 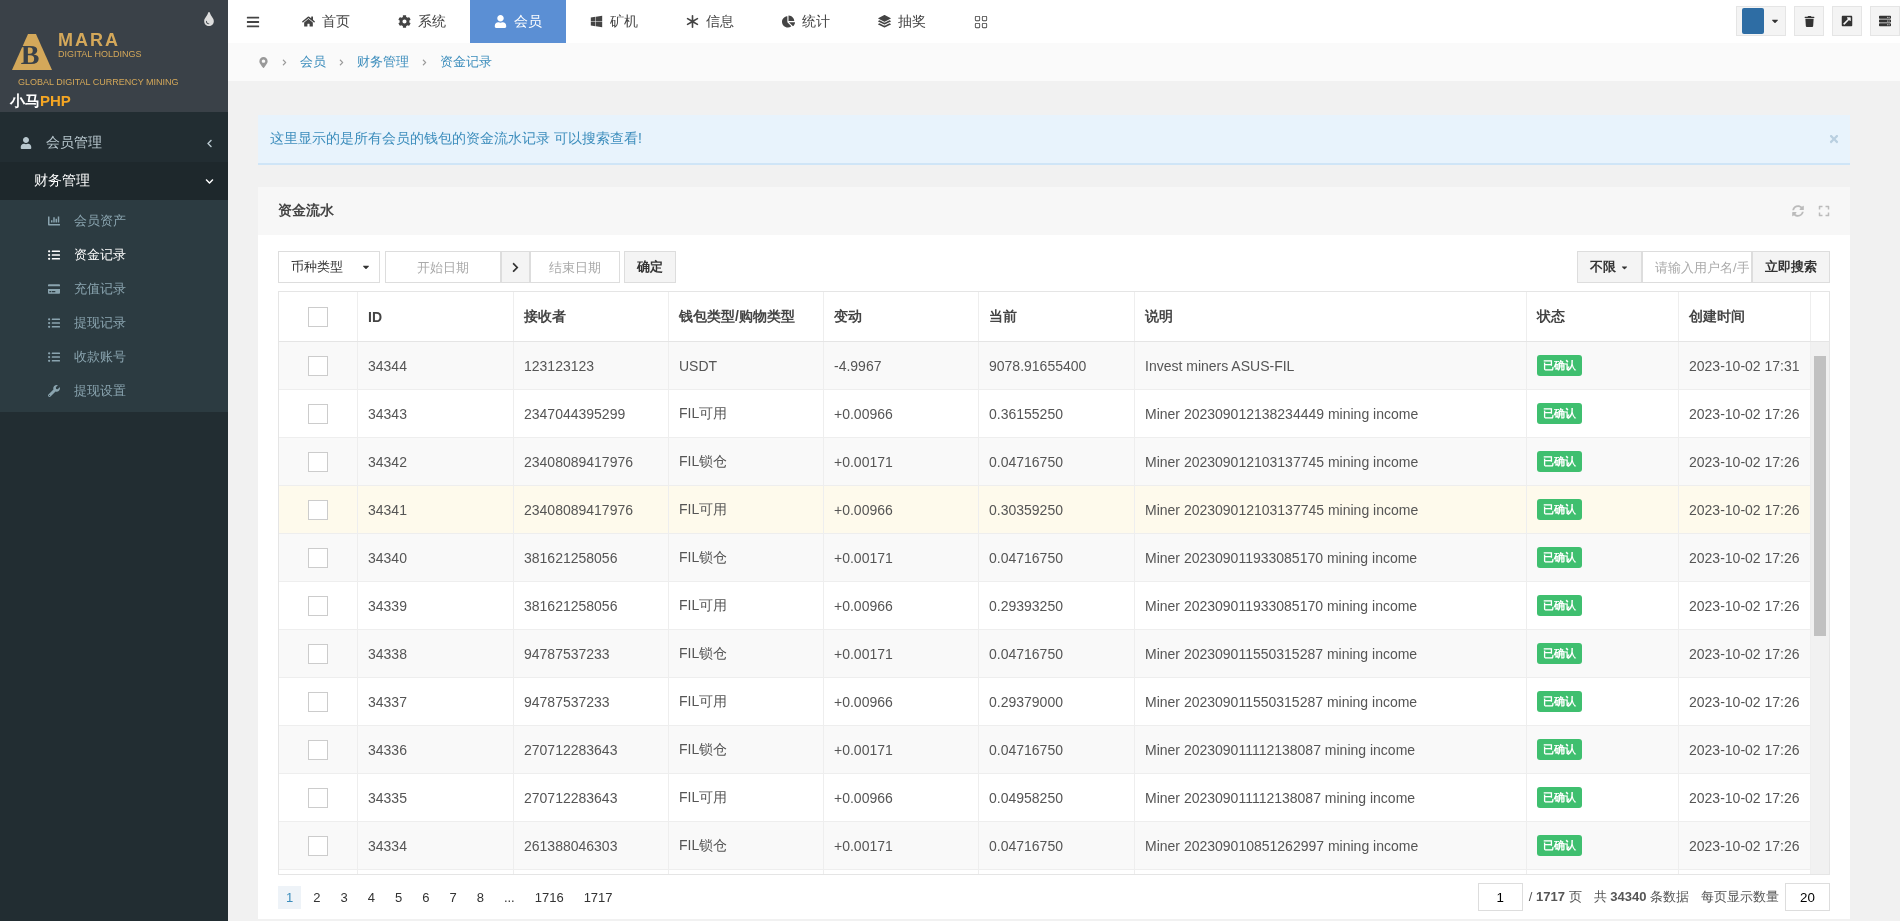 I want to click on table-cell: Miner 202309011550315287 mining income, so click(x=1331, y=653).